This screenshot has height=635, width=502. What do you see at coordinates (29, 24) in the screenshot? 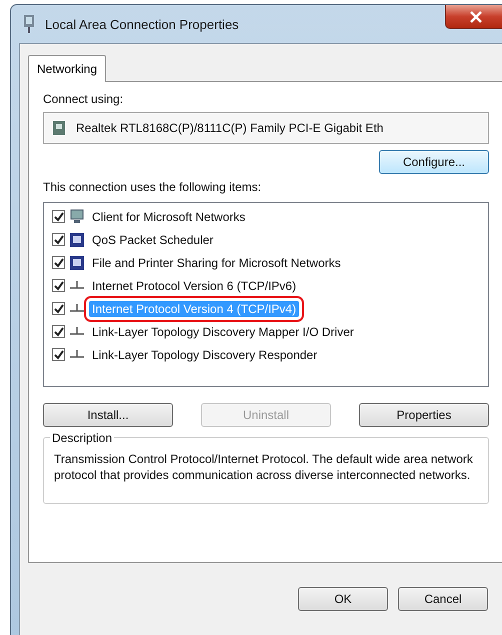
I see `network-icon` at bounding box center [29, 24].